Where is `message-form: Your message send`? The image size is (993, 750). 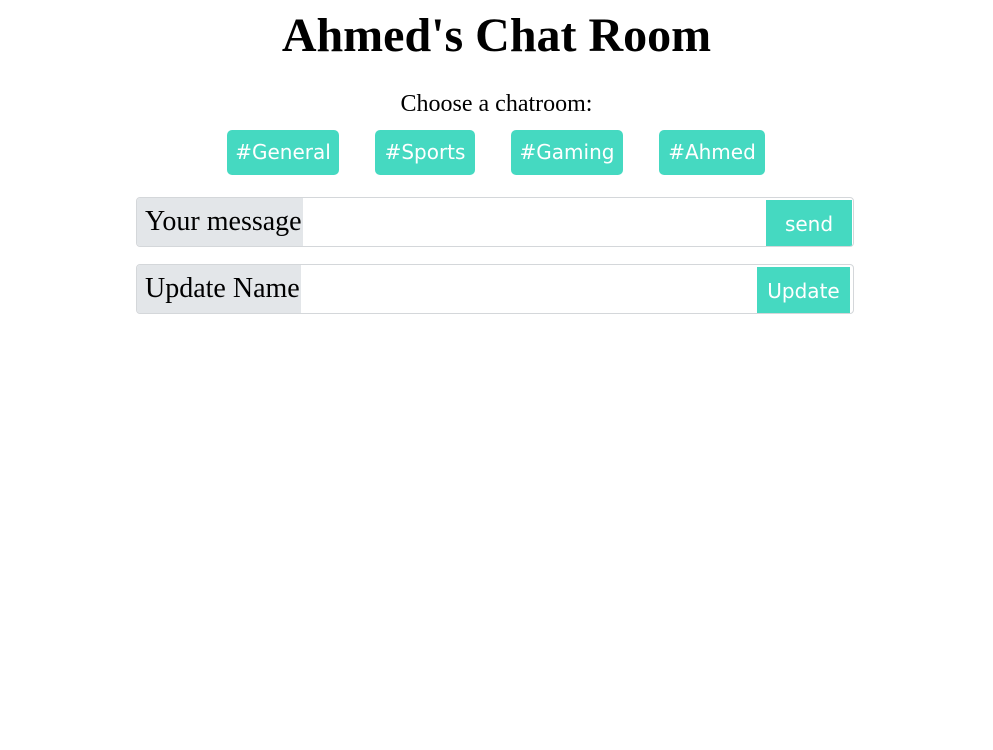
message-form: Your message send is located at coordinates (495, 222).